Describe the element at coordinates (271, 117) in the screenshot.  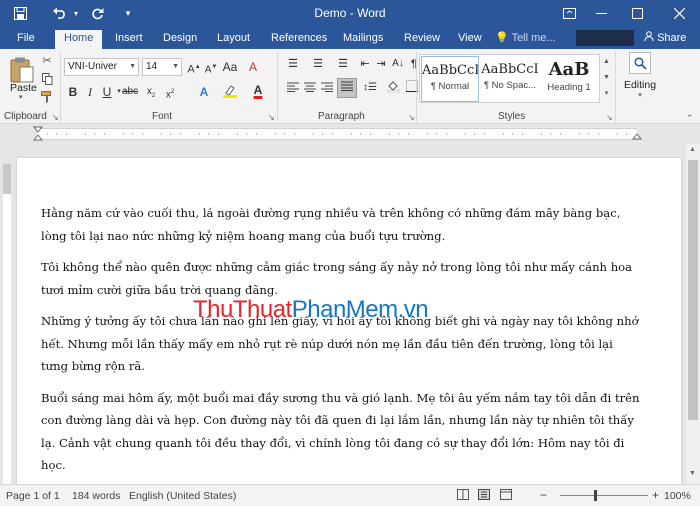
I see `font-launcher-icon: ↘` at that location.